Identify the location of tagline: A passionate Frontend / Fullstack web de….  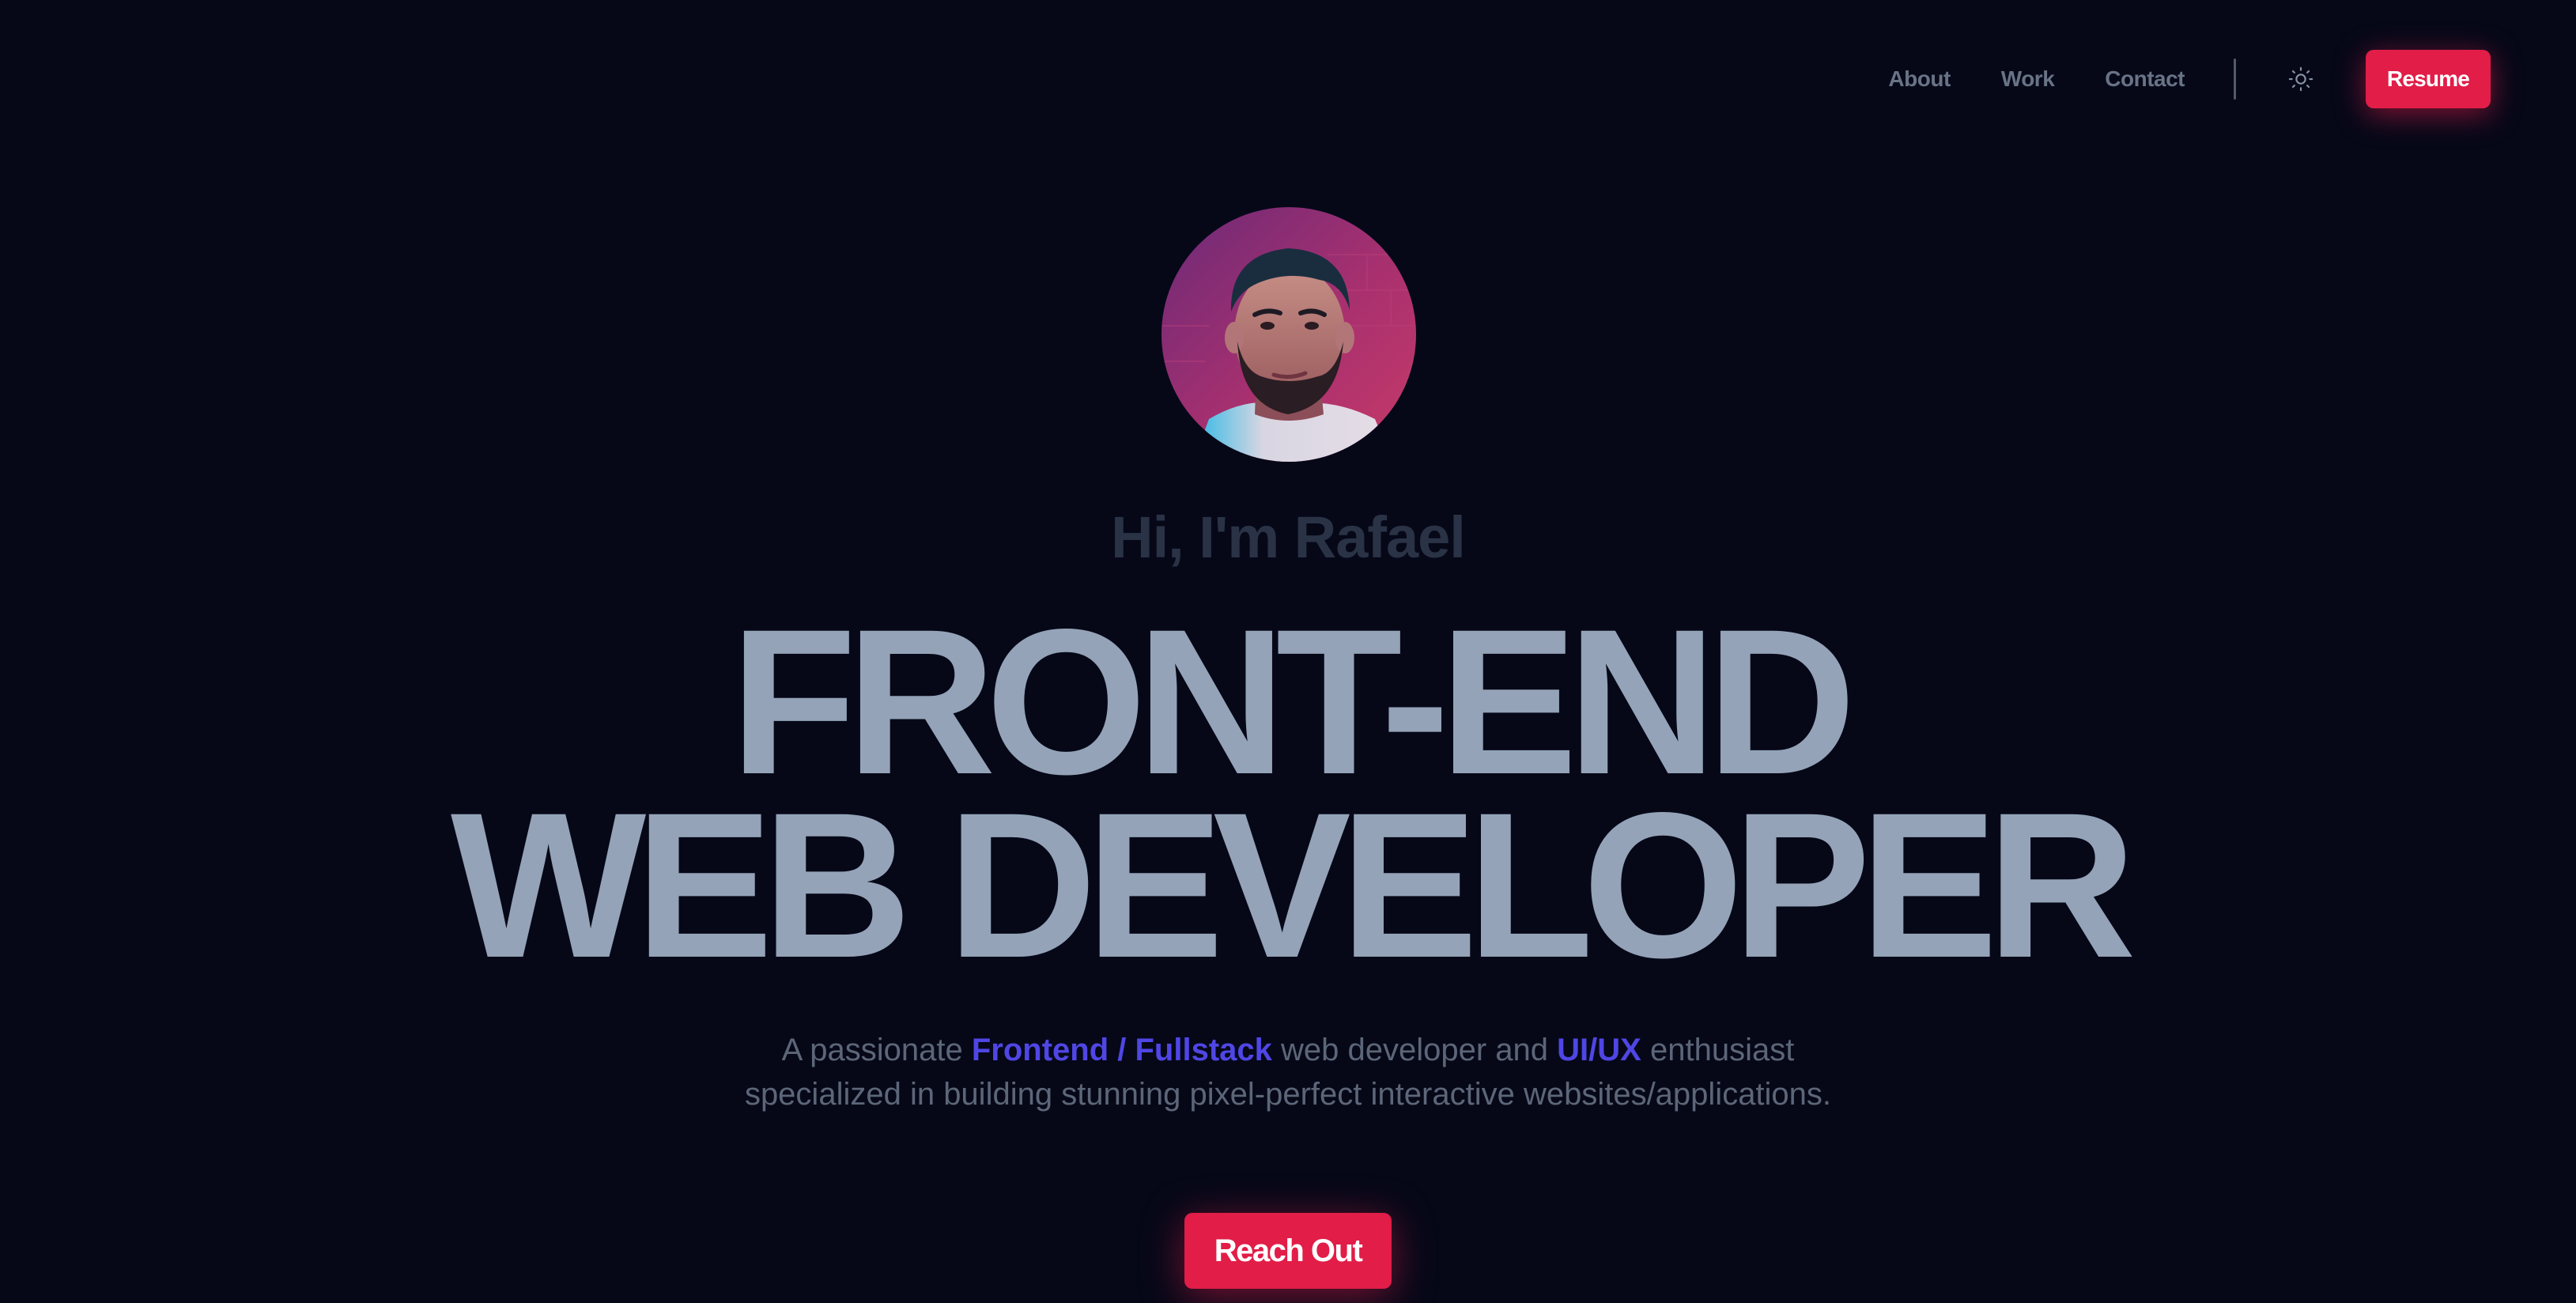
(1288, 1072).